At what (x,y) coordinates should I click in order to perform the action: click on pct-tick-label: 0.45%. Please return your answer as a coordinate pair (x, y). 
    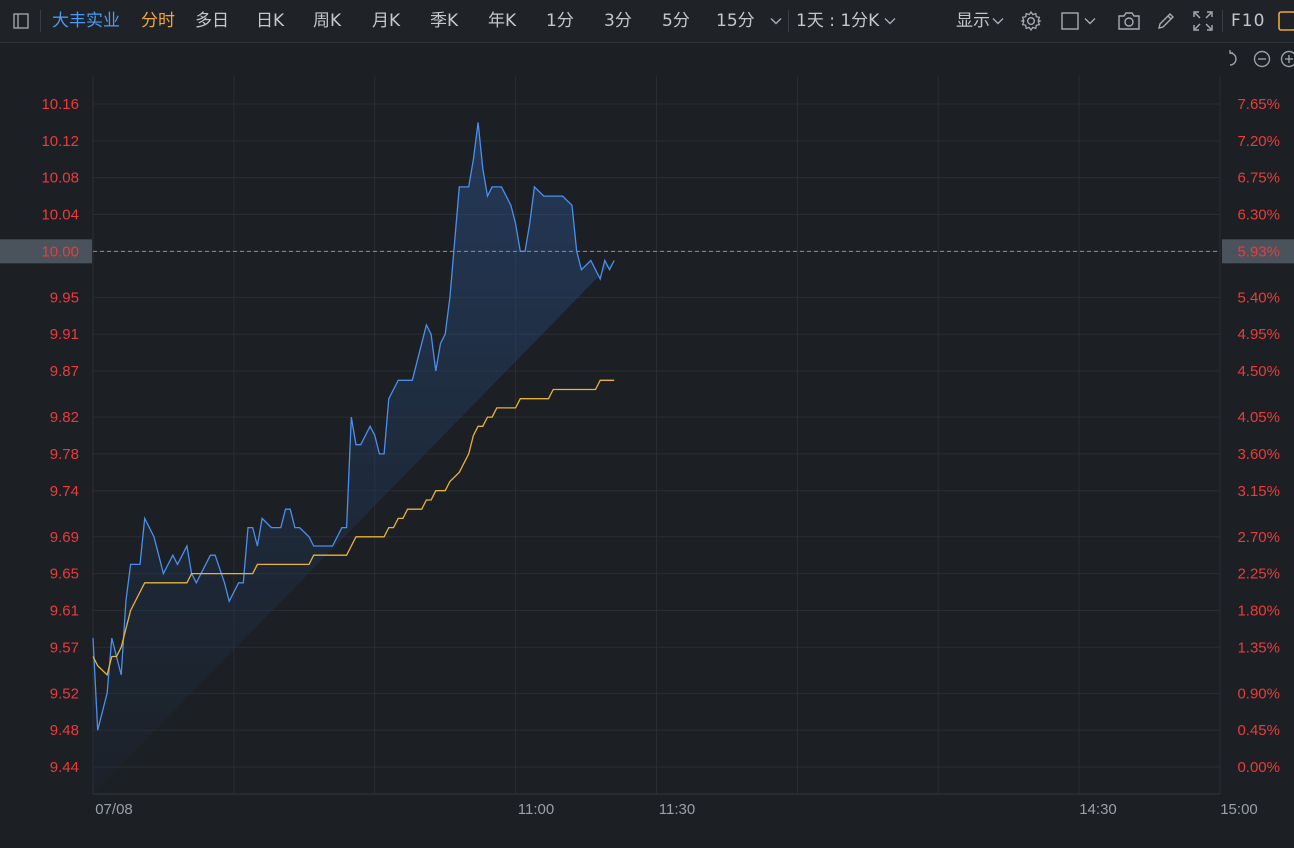
    Looking at the image, I should click on (1258, 730).